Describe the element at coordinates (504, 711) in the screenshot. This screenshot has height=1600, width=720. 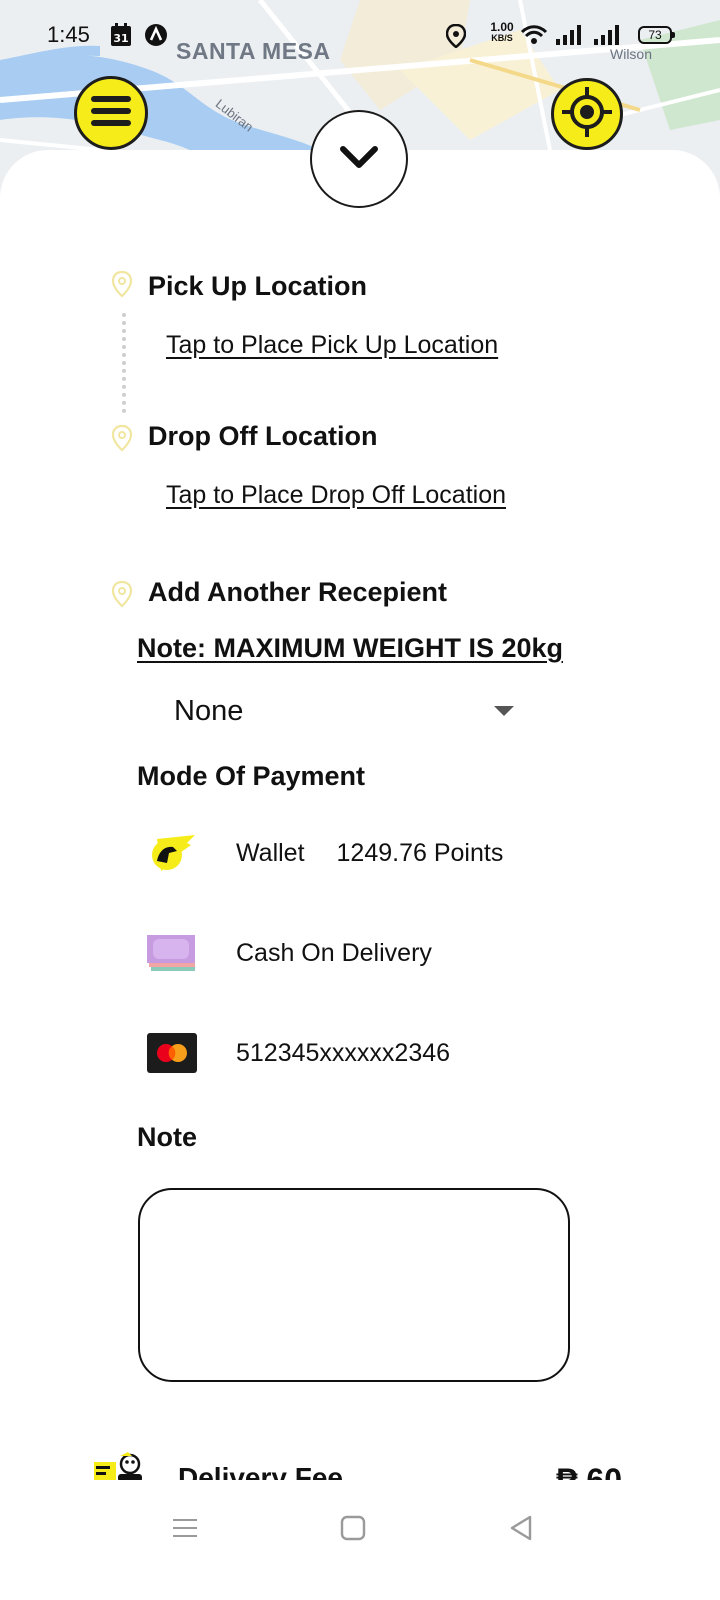
I see `caret-down-icon` at that location.